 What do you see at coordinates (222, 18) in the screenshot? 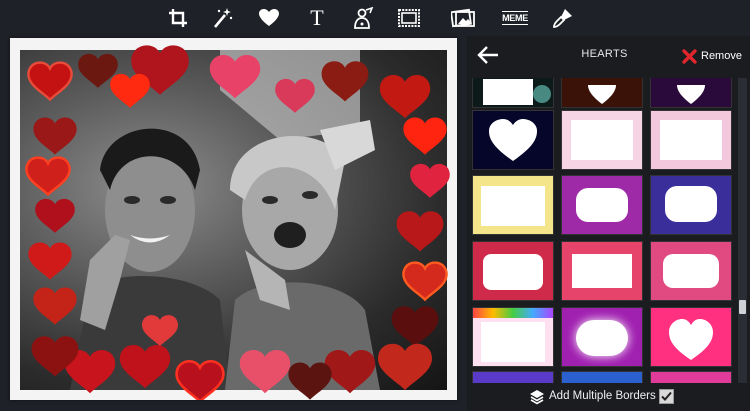
I see `magic-wand-icon` at bounding box center [222, 18].